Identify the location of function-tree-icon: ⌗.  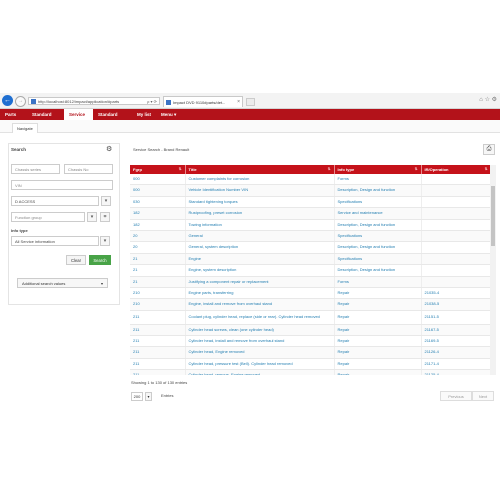
(105, 217).